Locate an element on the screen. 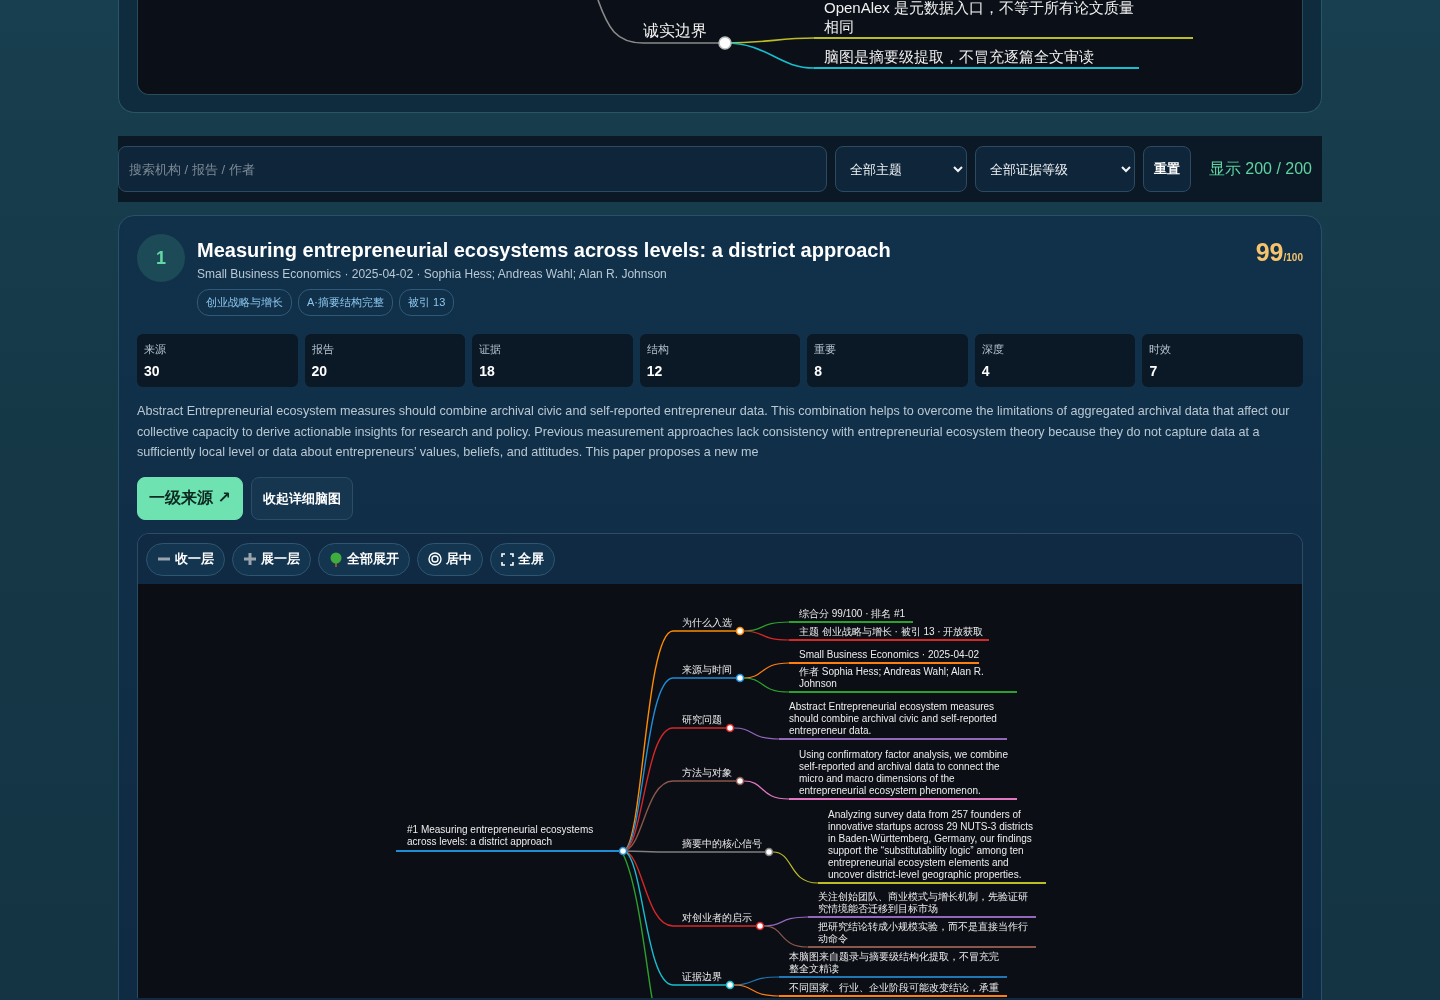 Image resolution: width=1440 pixels, height=1000 pixels. node-label: 来源与时间 is located at coordinates (707, 670).